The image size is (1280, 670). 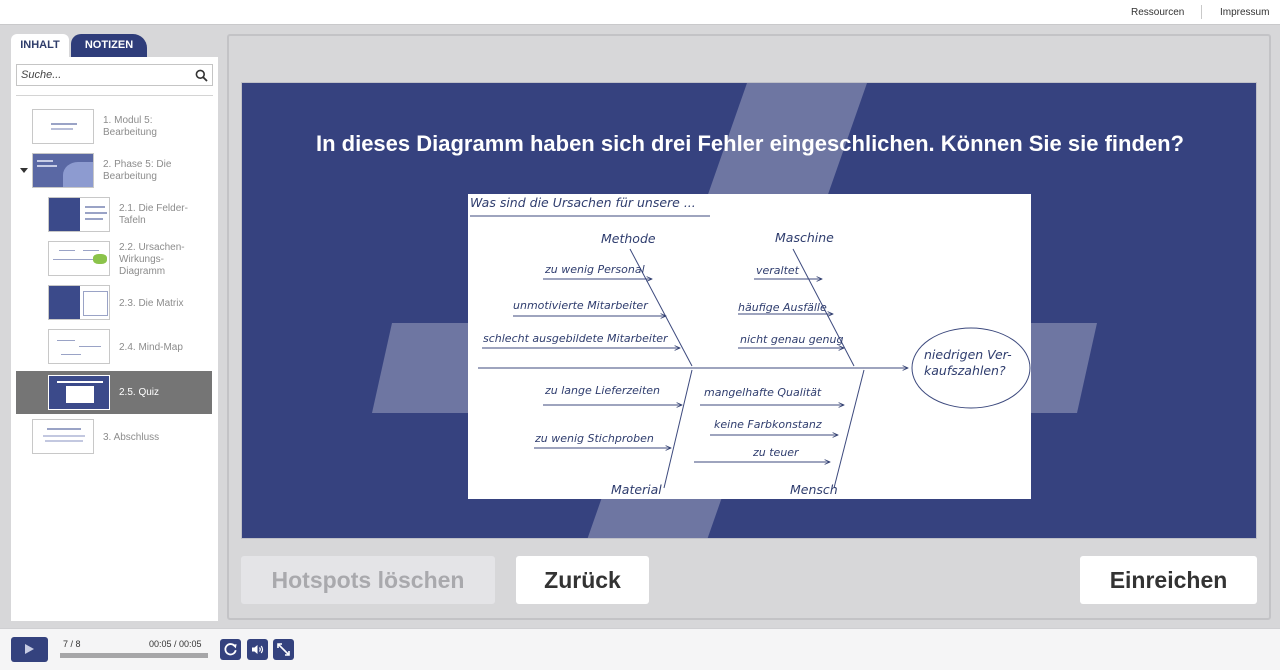 I want to click on cause-label: nicht genau genug, so click(x=791, y=339).